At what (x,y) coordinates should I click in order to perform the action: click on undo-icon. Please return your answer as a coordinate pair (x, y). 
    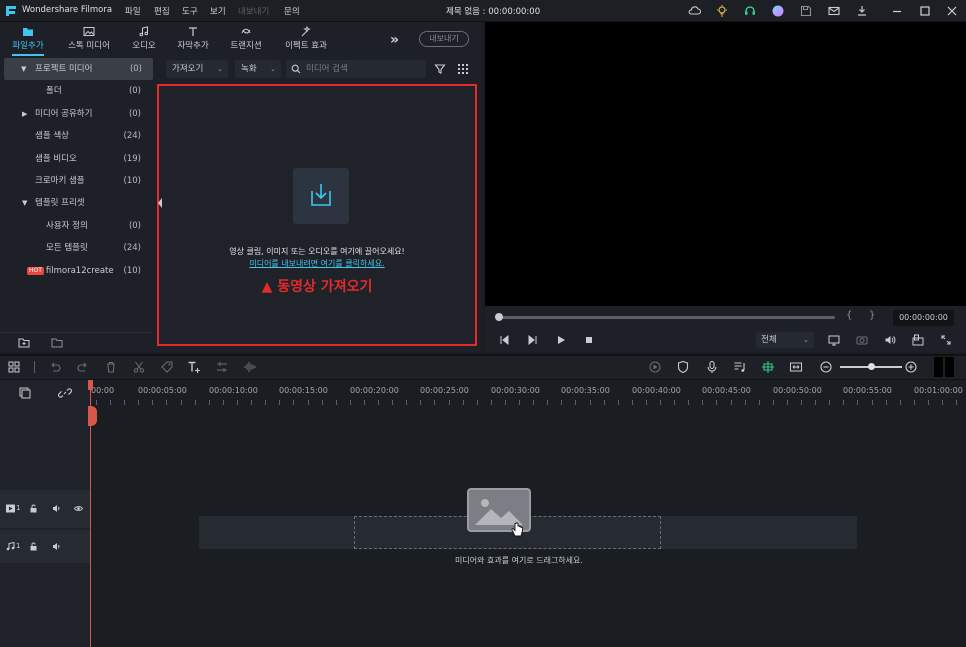
    Looking at the image, I should click on (55, 367).